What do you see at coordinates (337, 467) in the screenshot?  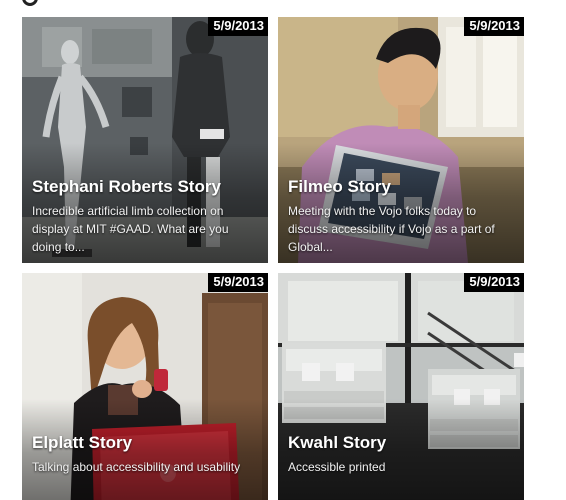 I see `story-description: Accessible printed` at bounding box center [337, 467].